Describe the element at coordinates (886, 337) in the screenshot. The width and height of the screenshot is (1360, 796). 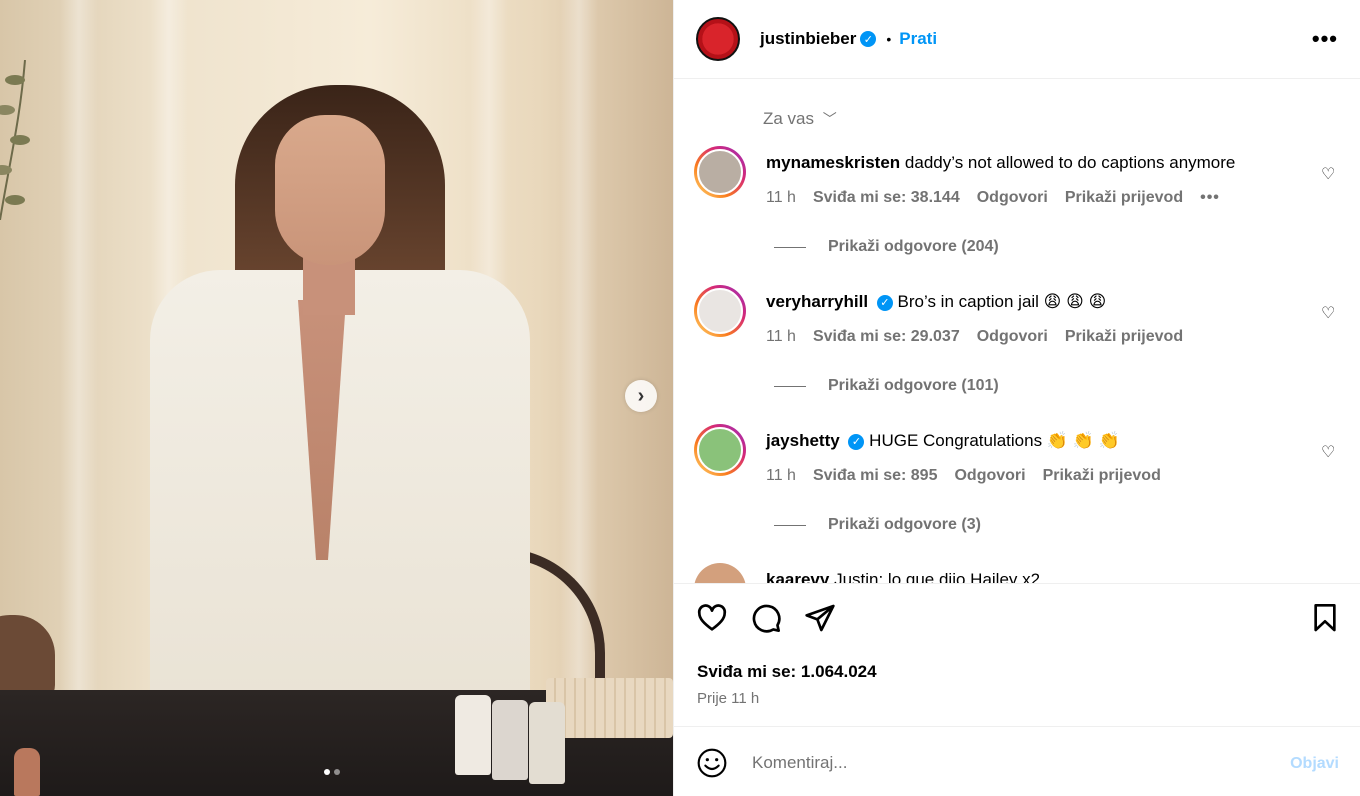
I see `comment-likes: Sviđa mi se: 29.037` at that location.